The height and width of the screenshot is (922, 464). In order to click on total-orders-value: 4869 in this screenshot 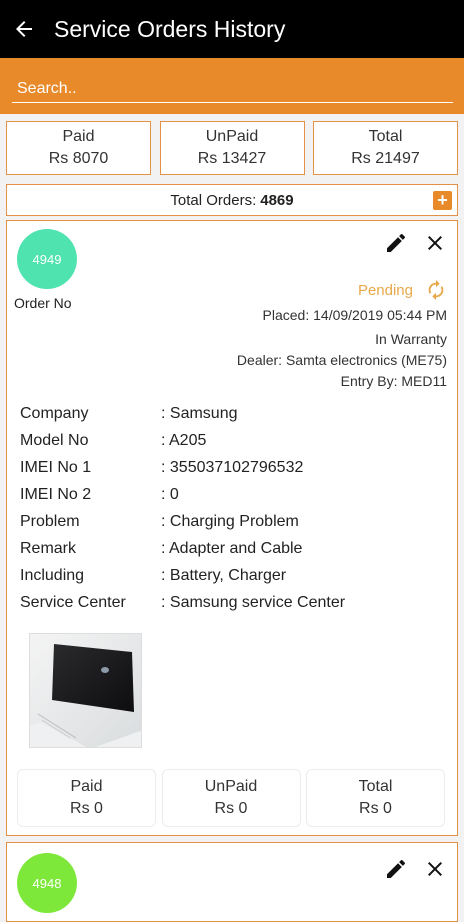, I will do `click(277, 200)`.